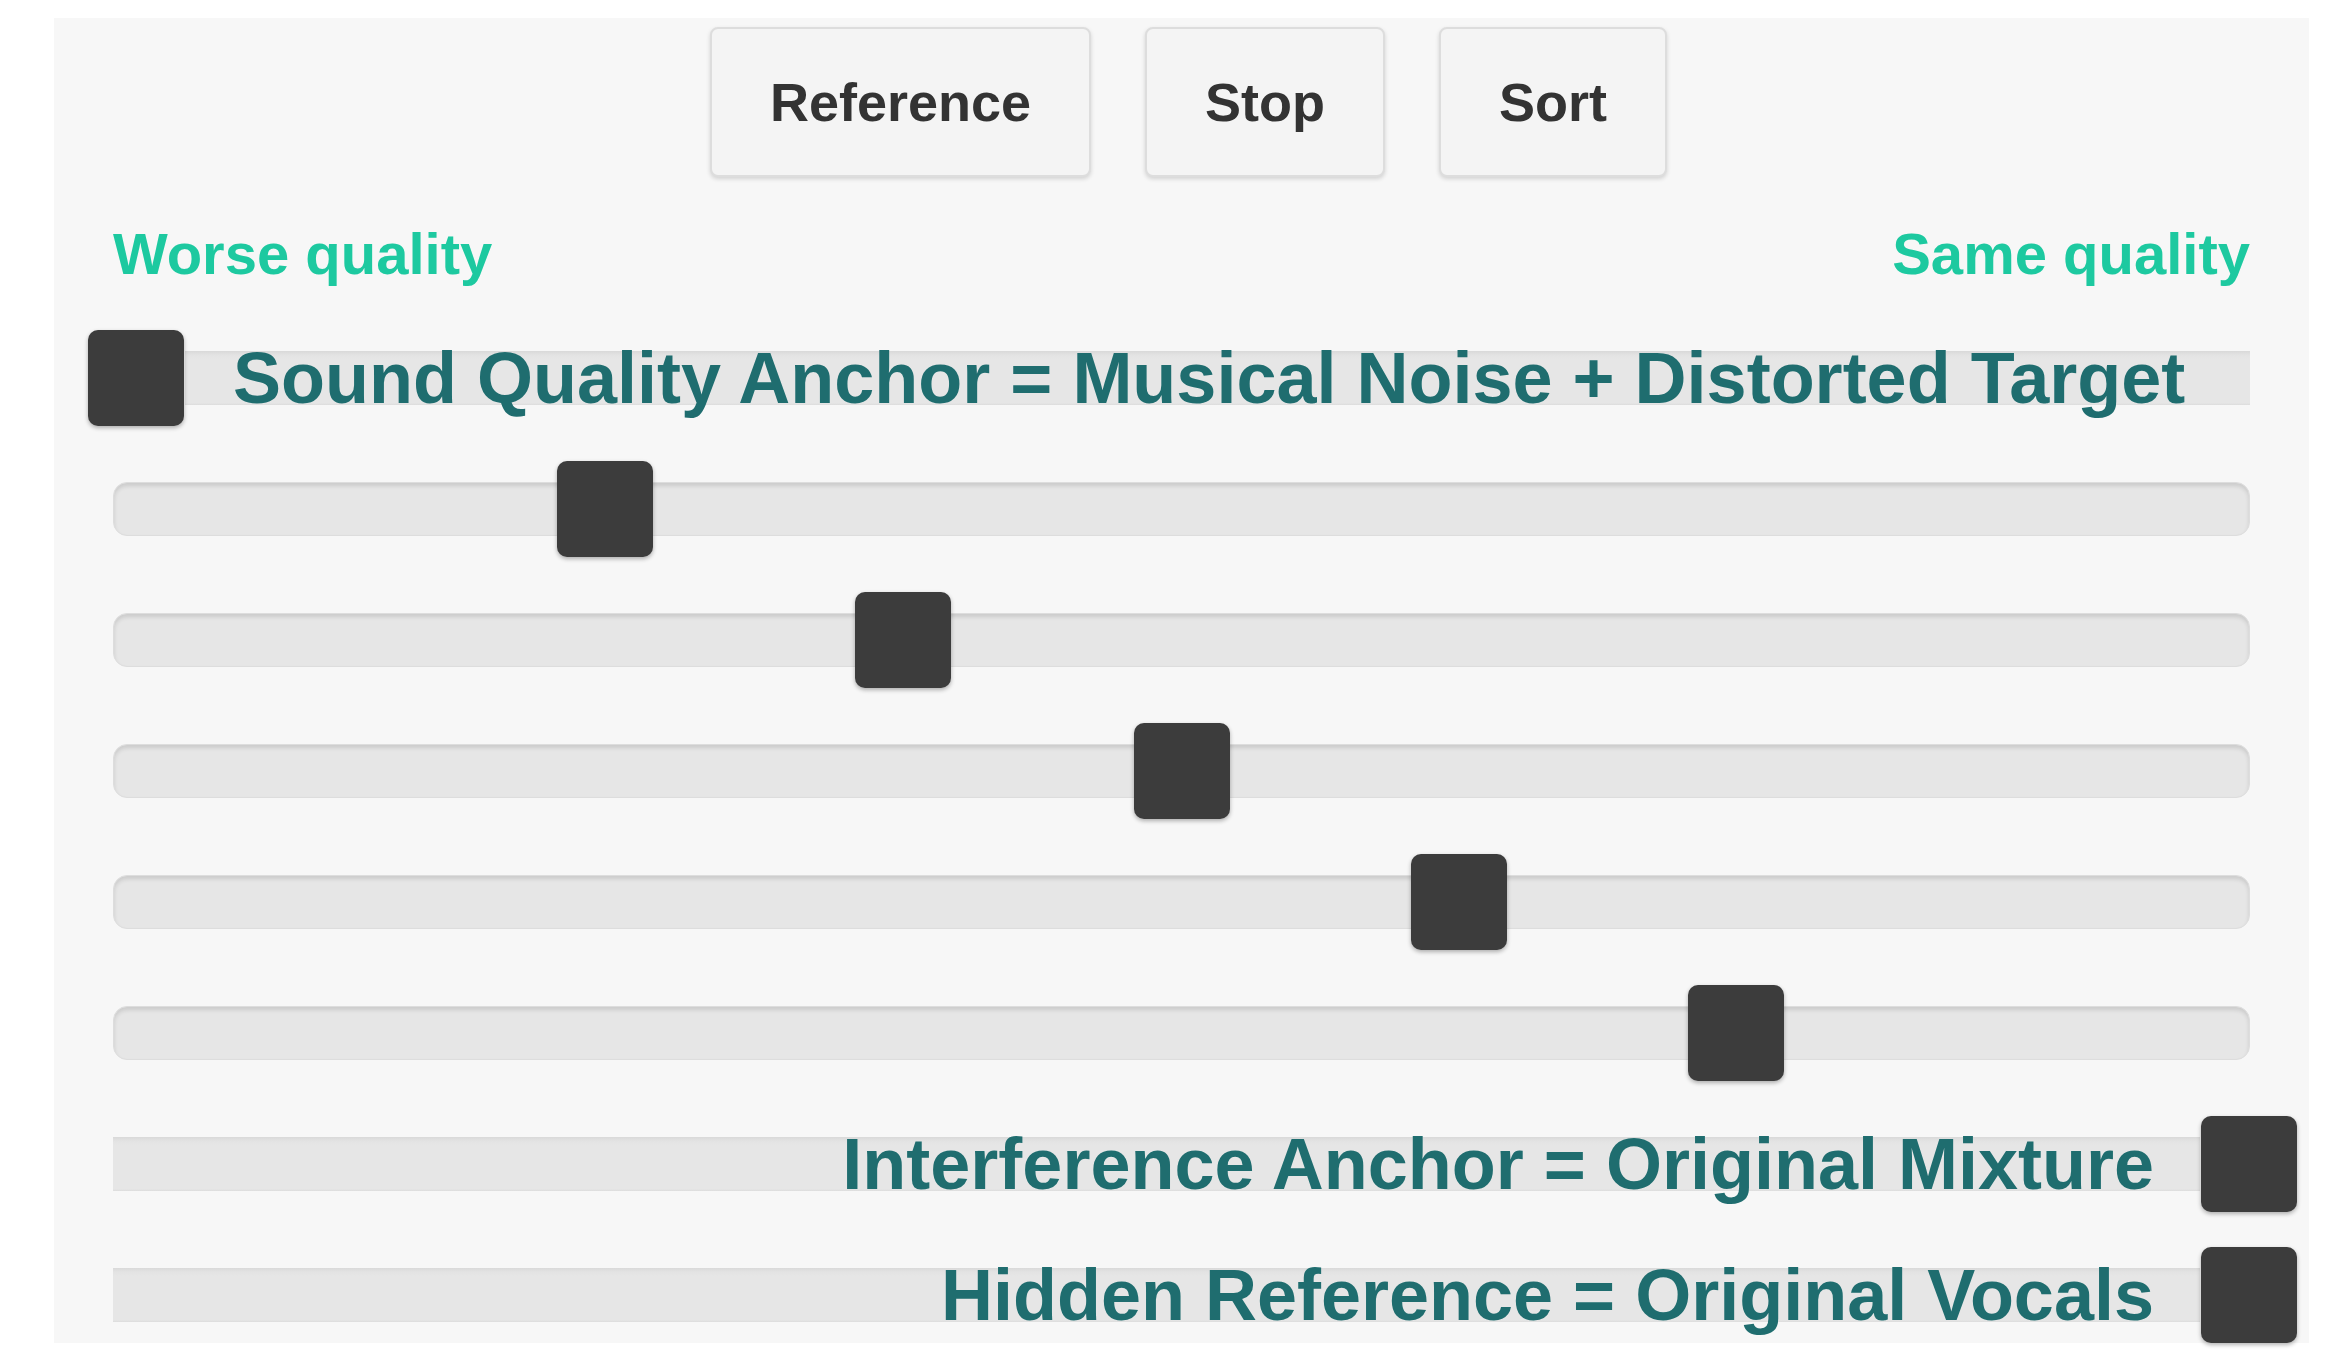 The image size is (2339, 1367). I want to click on player-button: Reference, so click(900, 102).